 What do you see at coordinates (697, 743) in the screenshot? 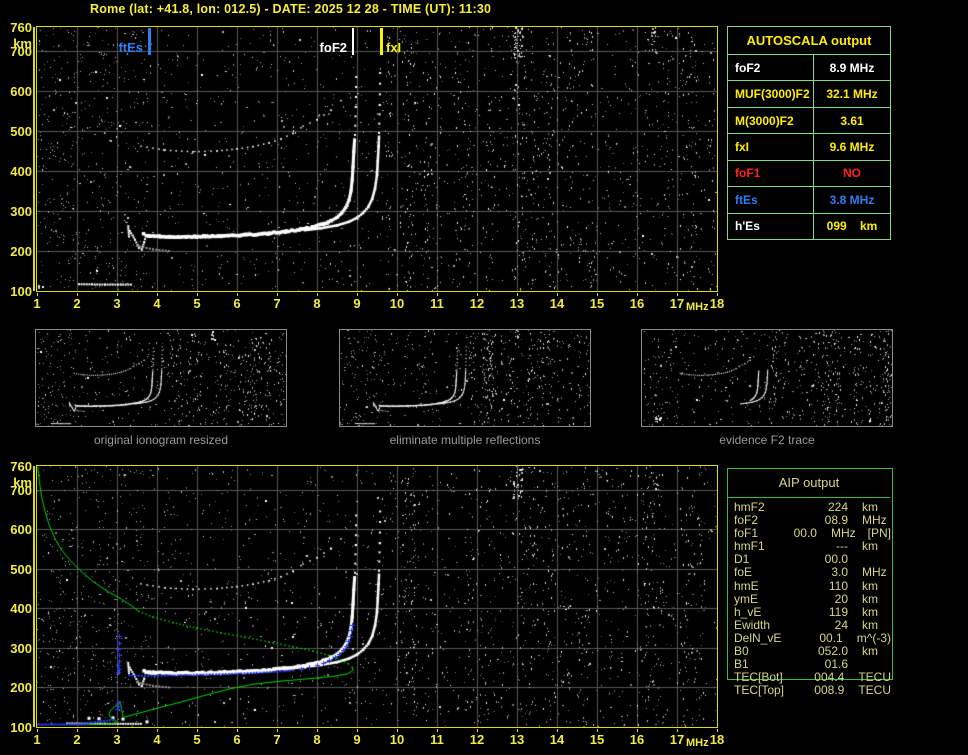
I see `x-axis-unit-label: MHz` at bounding box center [697, 743].